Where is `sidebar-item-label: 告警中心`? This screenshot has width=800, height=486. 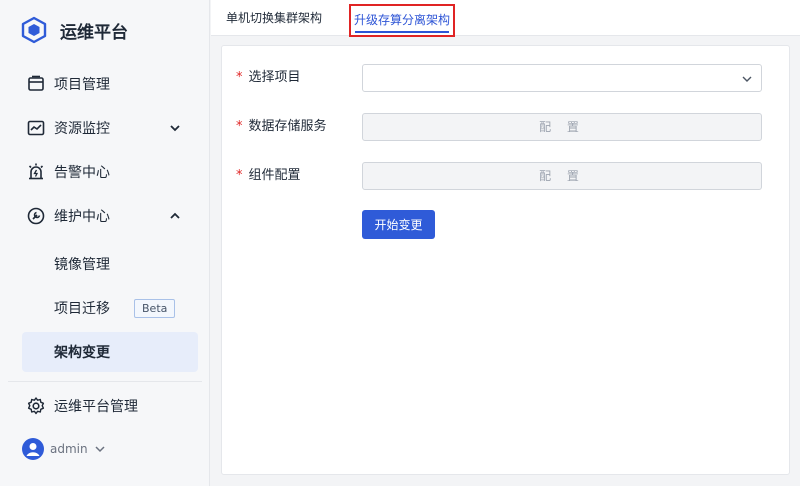 sidebar-item-label: 告警中心 is located at coordinates (82, 173).